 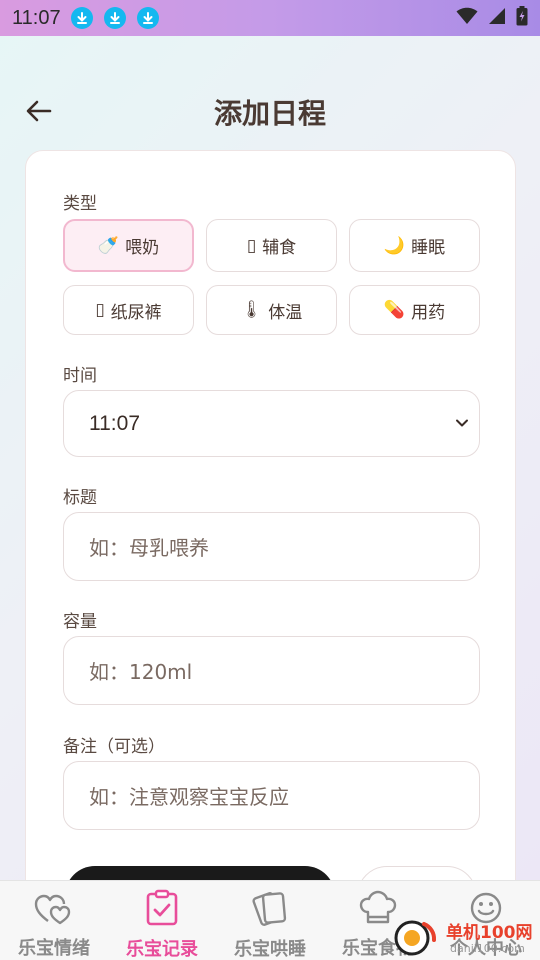 I want to click on type-label: 类型, so click(x=80, y=204).